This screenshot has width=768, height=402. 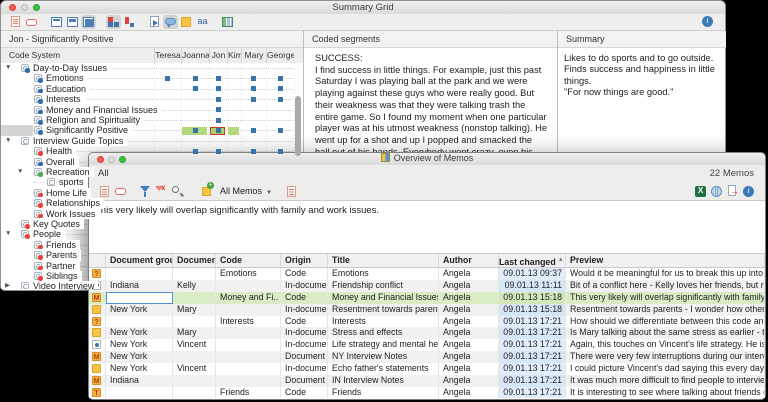 What do you see at coordinates (139, 321) in the screenshot?
I see `cell-document-group` at bounding box center [139, 321].